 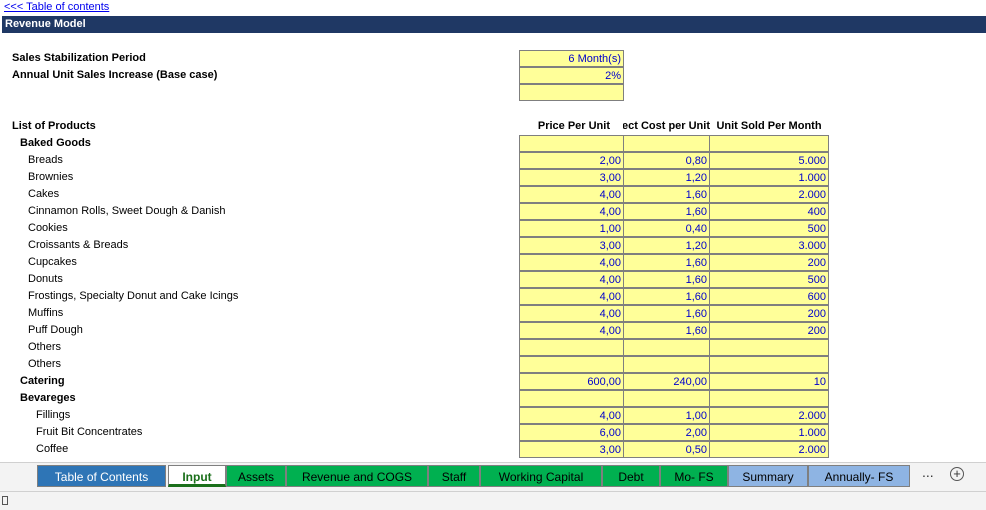 I want to click on product-units-cell: 3.000, so click(x=769, y=245).